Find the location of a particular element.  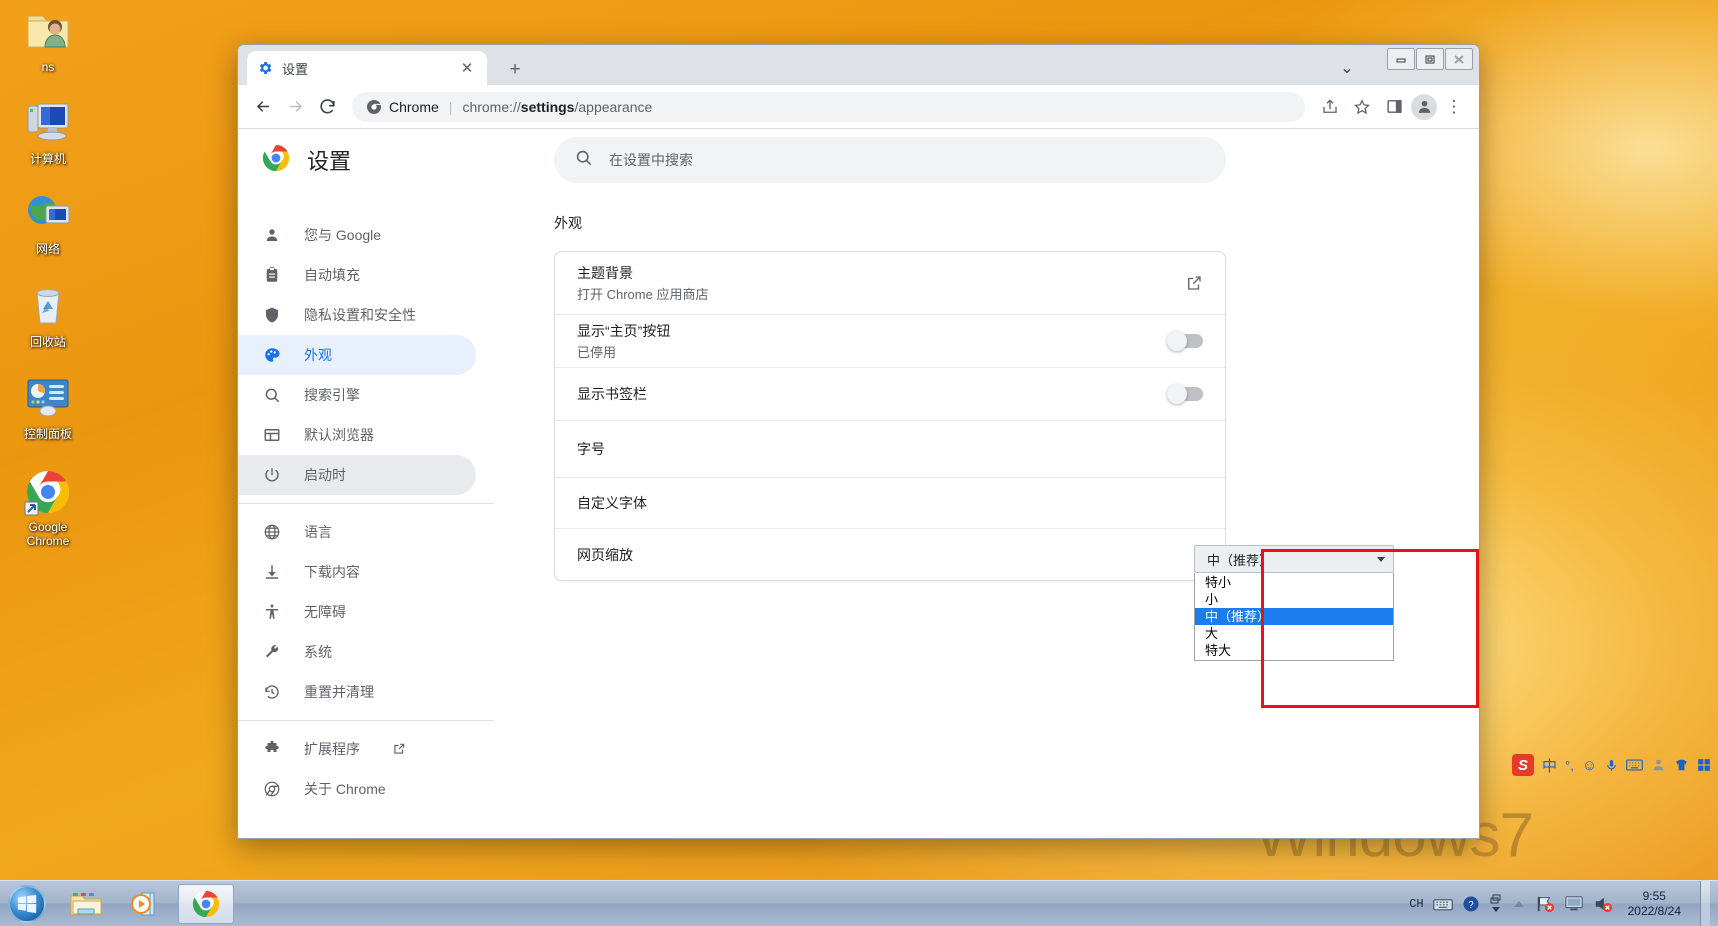

sogou-ime-bar: S 中 °, ☺ is located at coordinates (1611, 765).